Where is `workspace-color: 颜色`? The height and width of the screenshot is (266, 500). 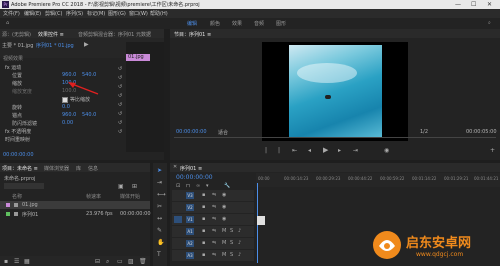 workspace-color: 颜色 is located at coordinates (215, 23).